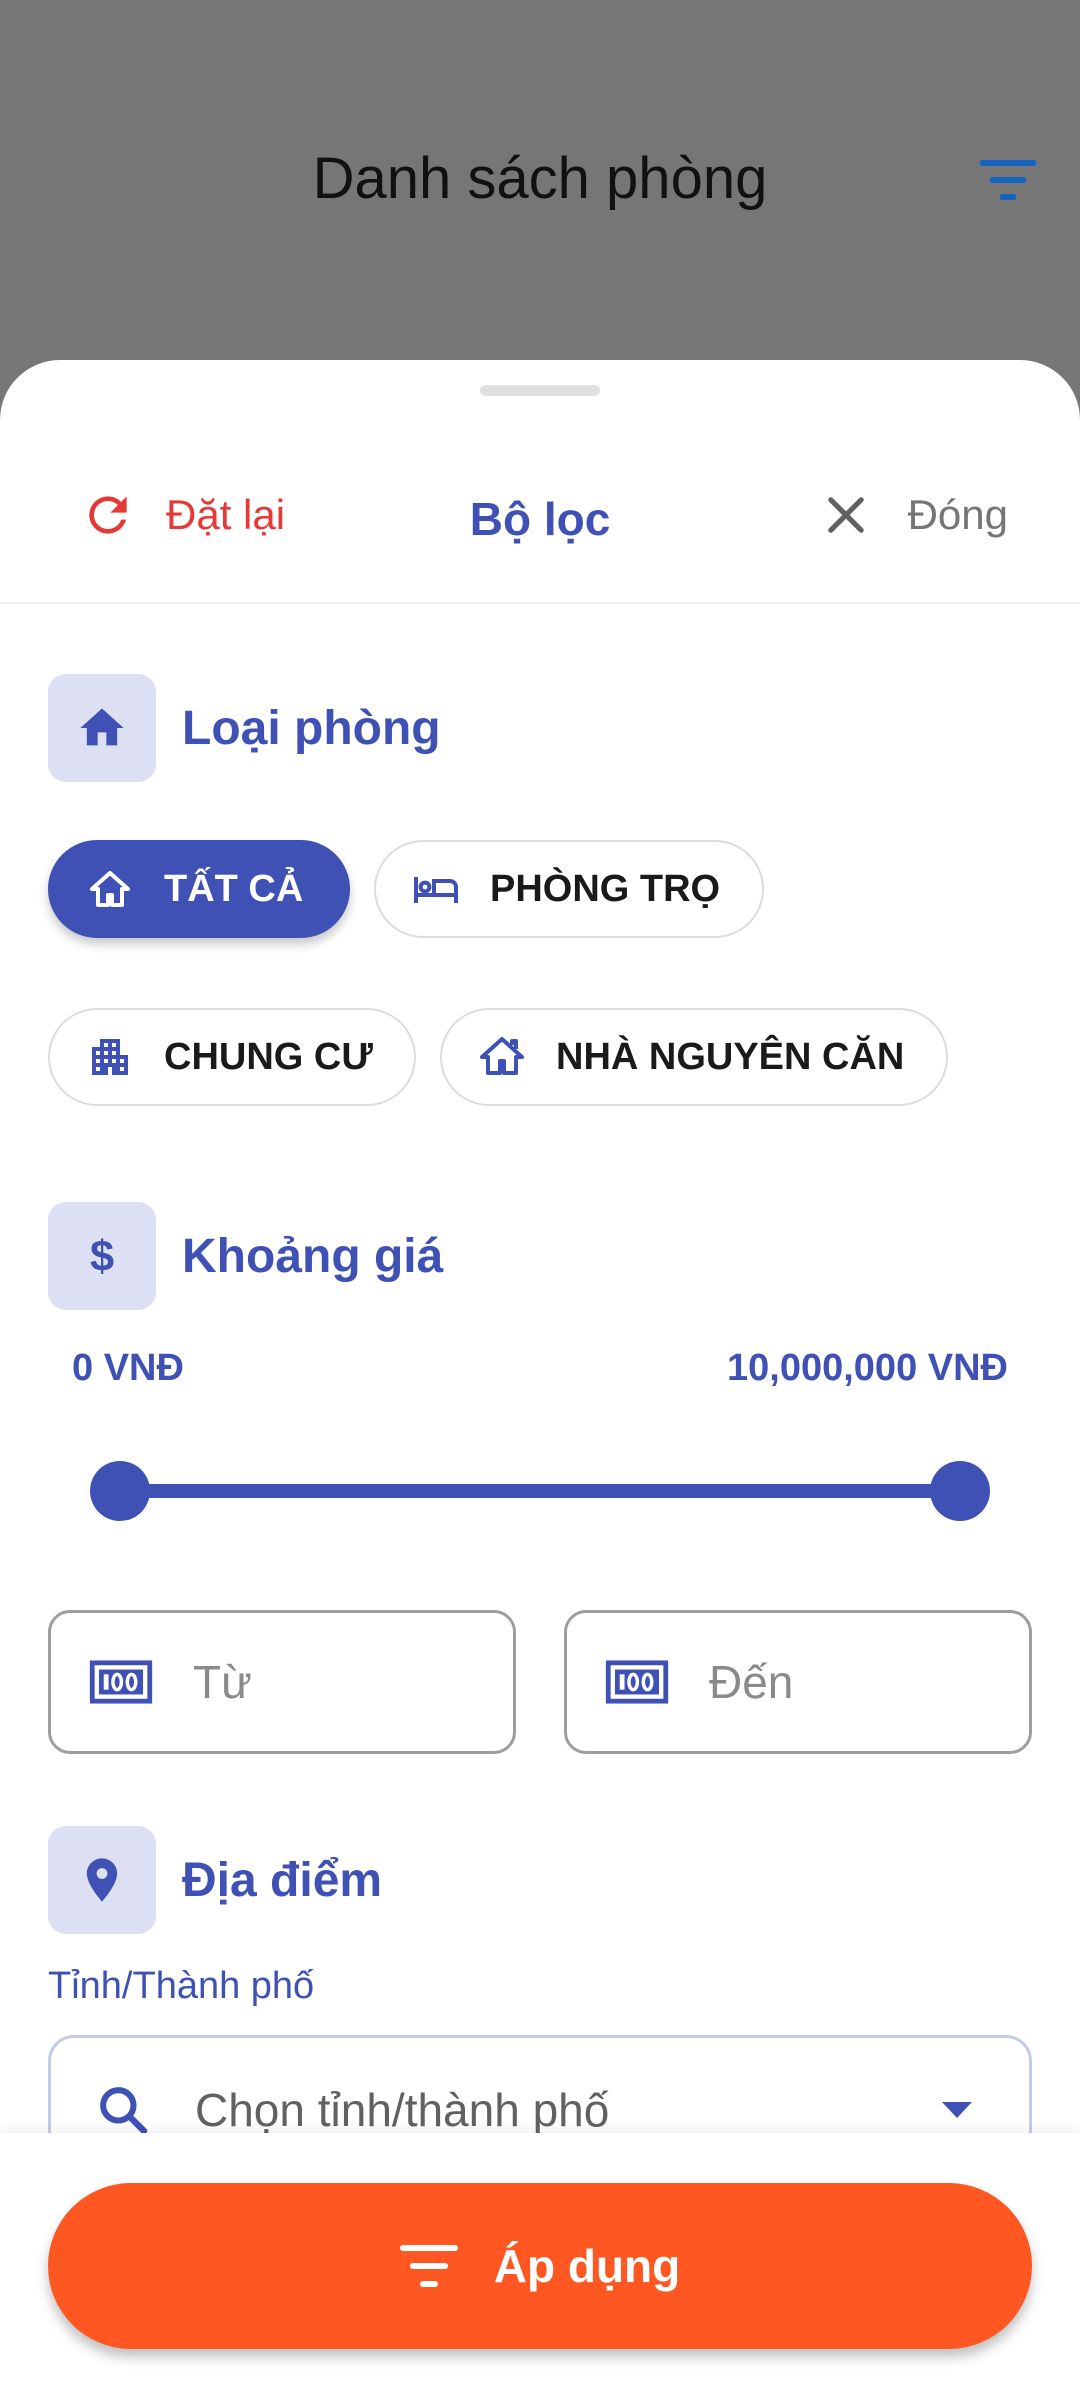 The height and width of the screenshot is (2400, 1080). What do you see at coordinates (867, 1368) in the screenshot?
I see `price-max-label: 10,000,000 VNĐ` at bounding box center [867, 1368].